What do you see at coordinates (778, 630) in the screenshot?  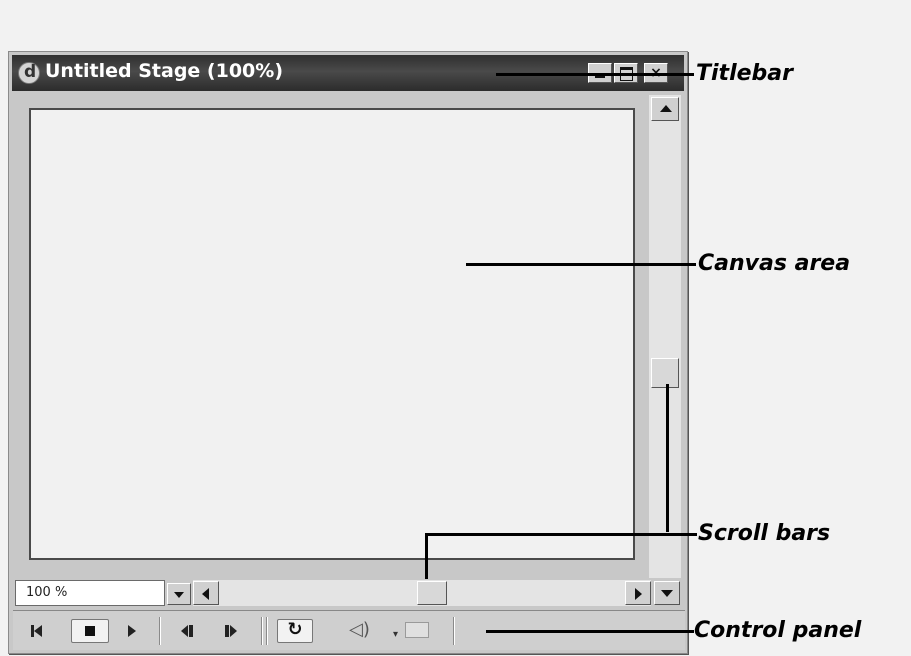 I see `control-panel-callout: Control panel` at bounding box center [778, 630].